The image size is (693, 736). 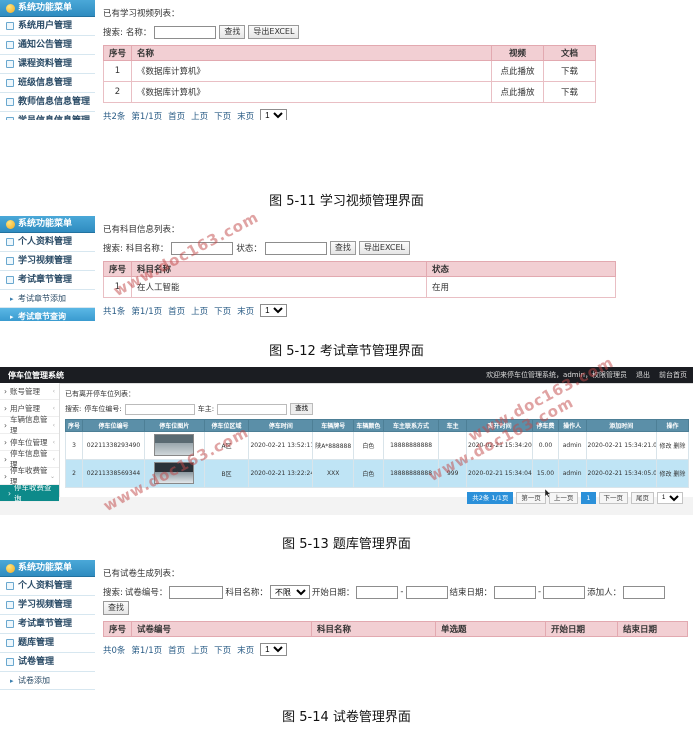 What do you see at coordinates (47, 314) in the screenshot?
I see `sidebar-subitem-chapter-query: 考试章节查询` at bounding box center [47, 314].